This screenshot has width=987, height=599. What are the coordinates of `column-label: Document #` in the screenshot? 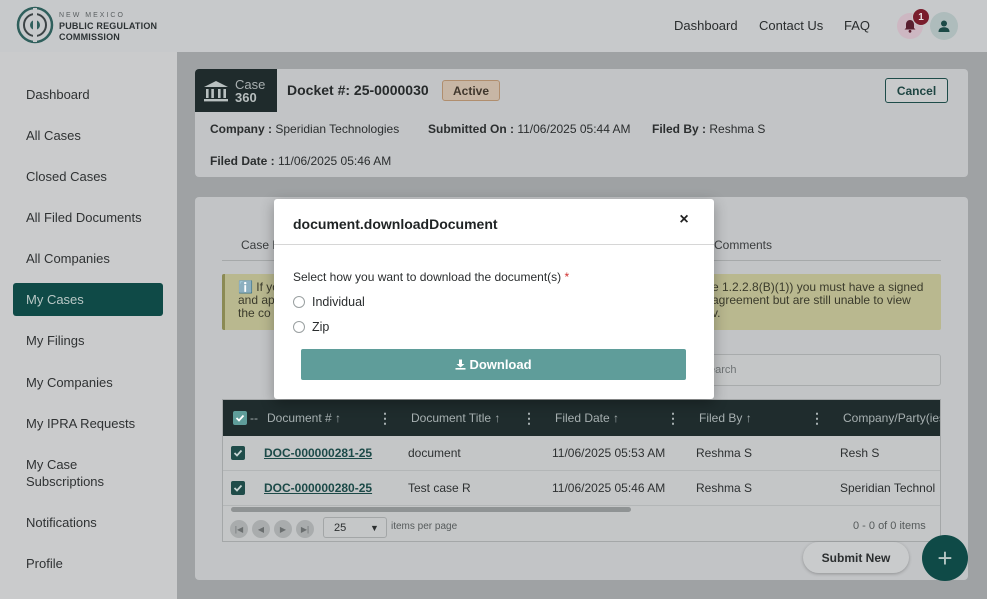 It's located at (299, 418).